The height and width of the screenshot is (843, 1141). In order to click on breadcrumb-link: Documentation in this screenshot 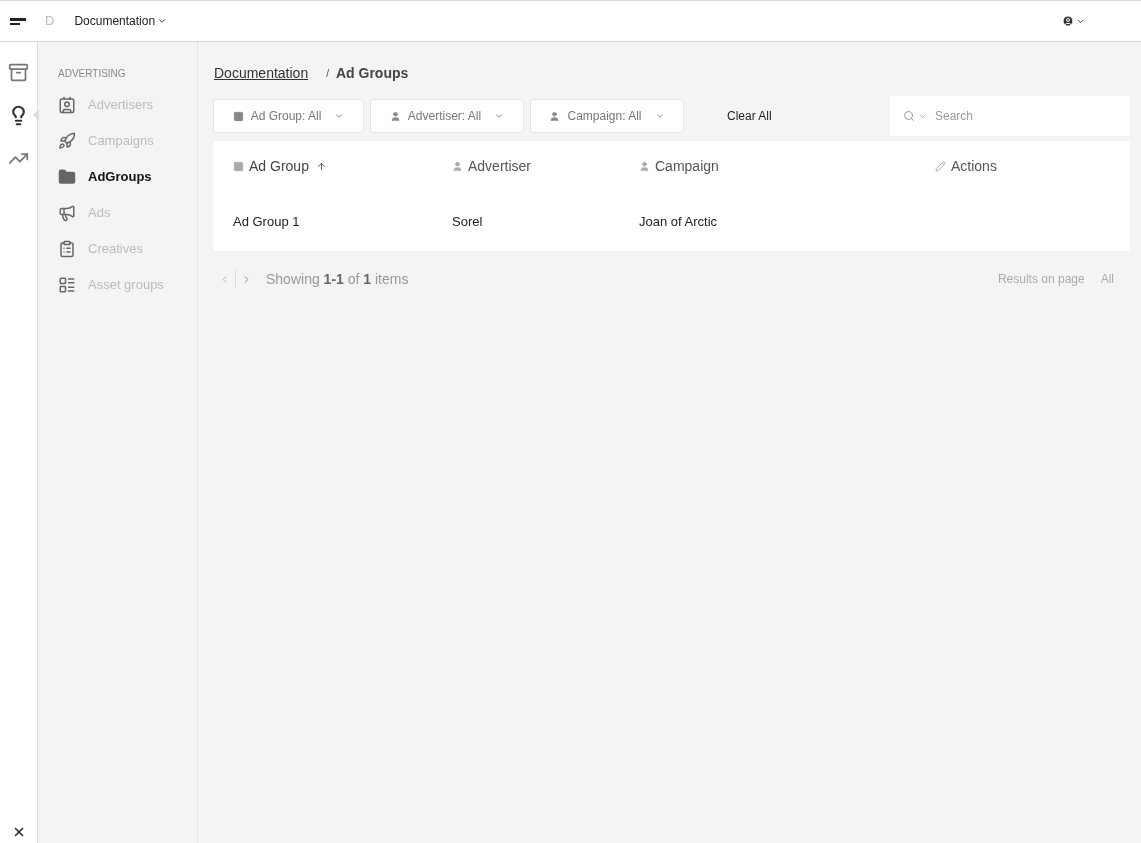, I will do `click(261, 73)`.